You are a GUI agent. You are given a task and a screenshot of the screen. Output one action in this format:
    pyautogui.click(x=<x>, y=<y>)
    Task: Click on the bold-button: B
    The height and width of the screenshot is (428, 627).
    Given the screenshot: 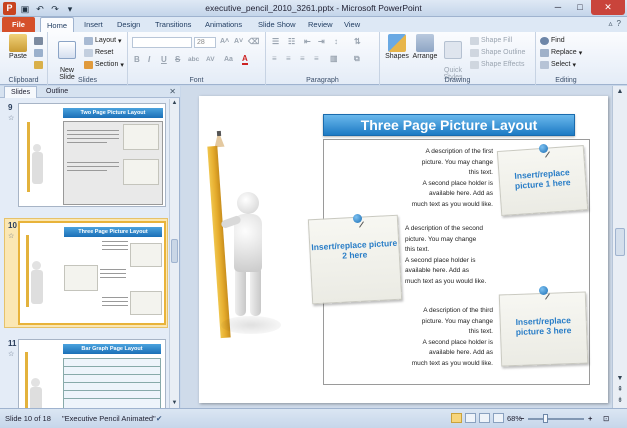 What is the action you would take?
    pyautogui.click(x=137, y=59)
    